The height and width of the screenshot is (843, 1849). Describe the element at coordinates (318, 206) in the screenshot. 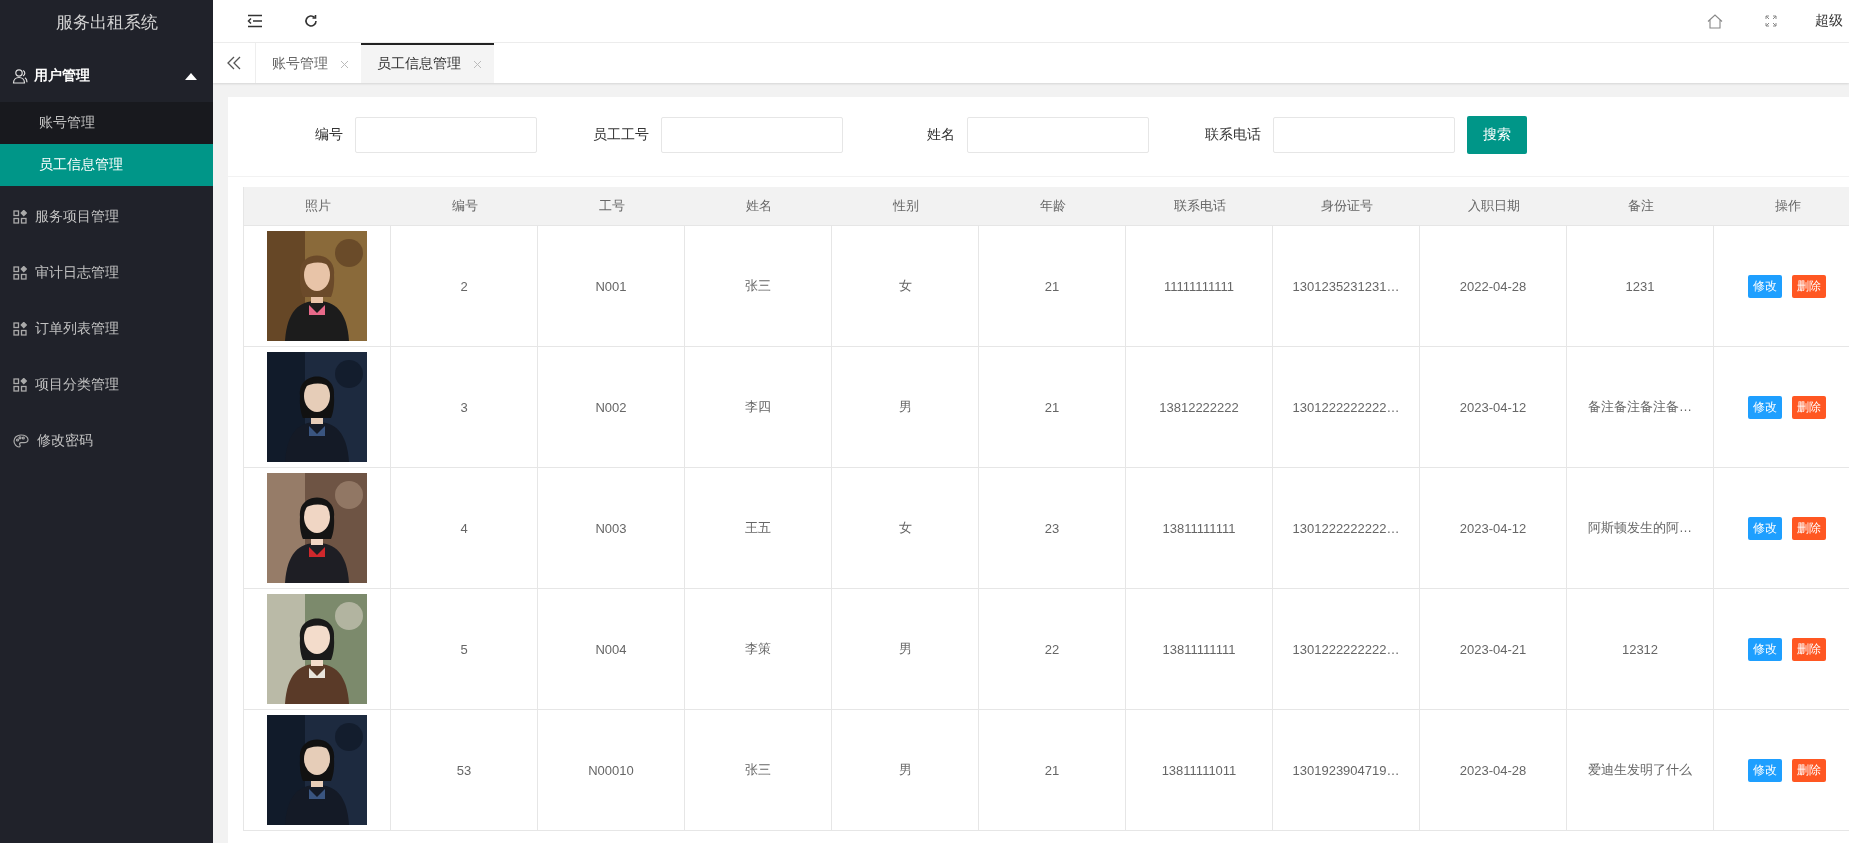

I see `column-header: 照片` at that location.